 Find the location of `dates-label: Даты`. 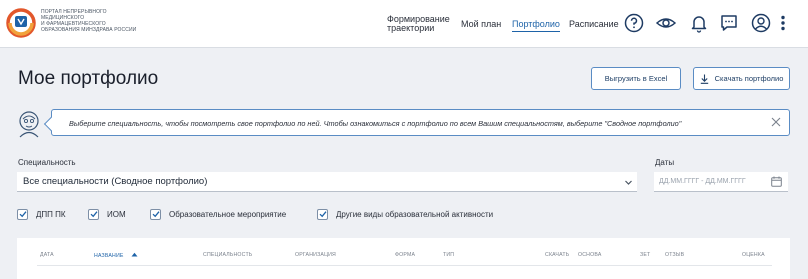

dates-label: Даты is located at coordinates (665, 162).